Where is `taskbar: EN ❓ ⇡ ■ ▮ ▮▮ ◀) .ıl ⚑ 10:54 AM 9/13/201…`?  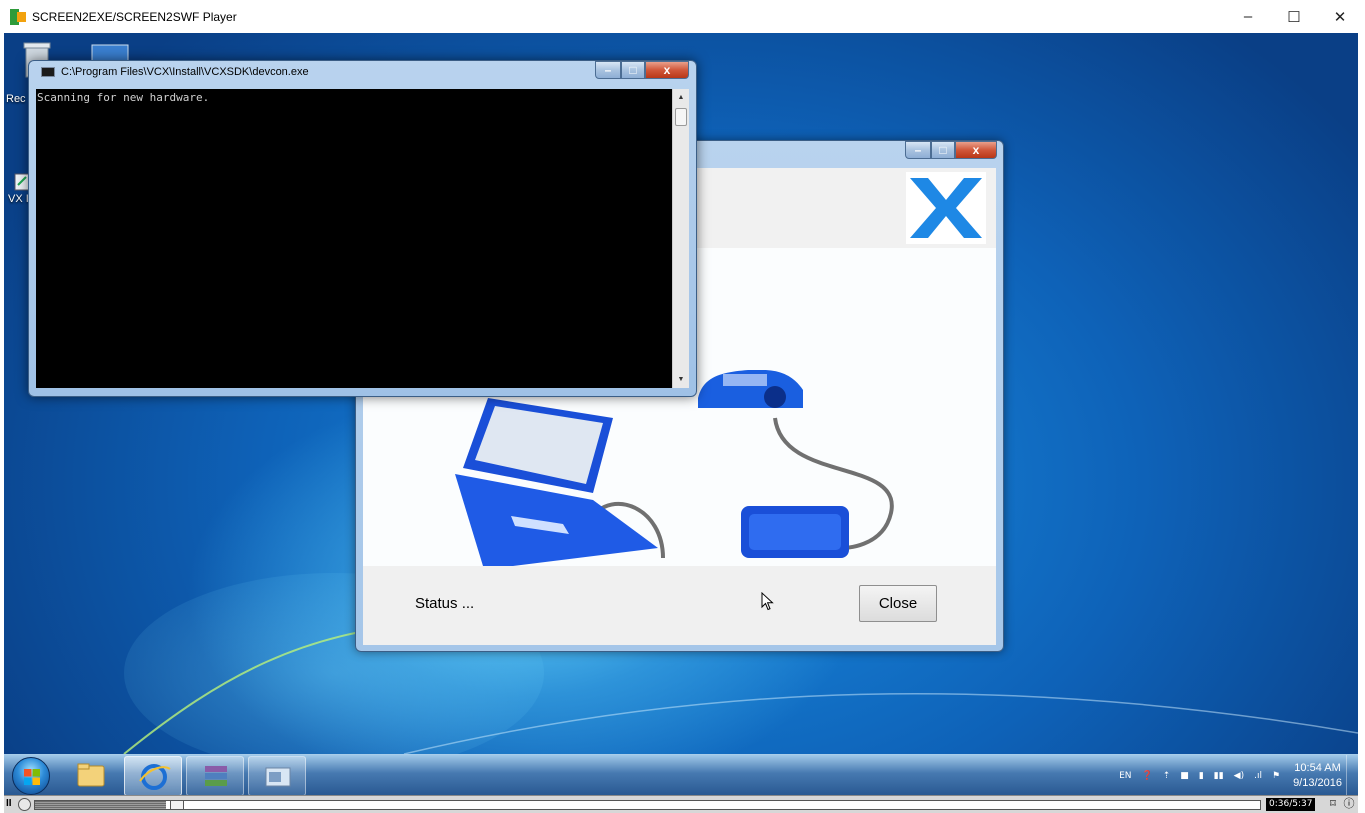 taskbar: EN ❓ ⇡ ■ ▮ ▮▮ ◀) .ıl ⚑ 10:54 AM 9/13/201… is located at coordinates (681, 775).